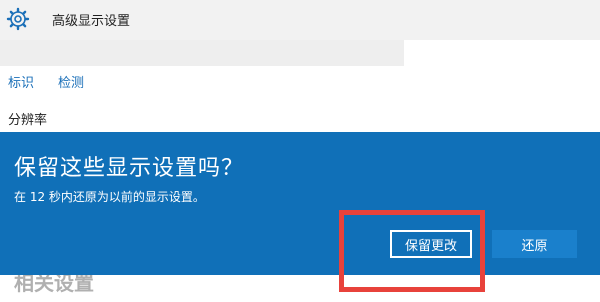  Describe the element at coordinates (300, 20) in the screenshot. I see `title-bar: 高级显示设置` at that location.